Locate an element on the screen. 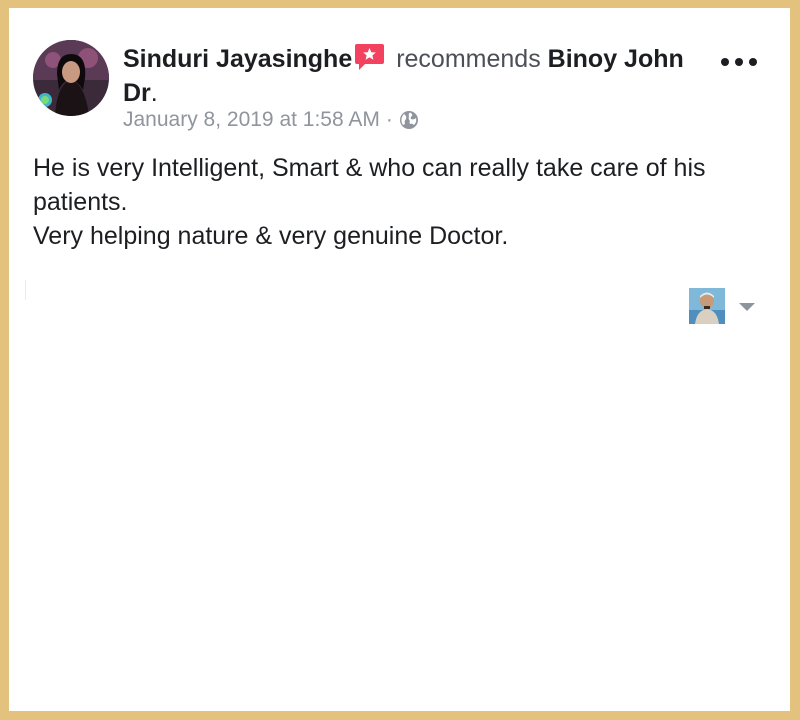  target-suffix: . is located at coordinates (154, 93).